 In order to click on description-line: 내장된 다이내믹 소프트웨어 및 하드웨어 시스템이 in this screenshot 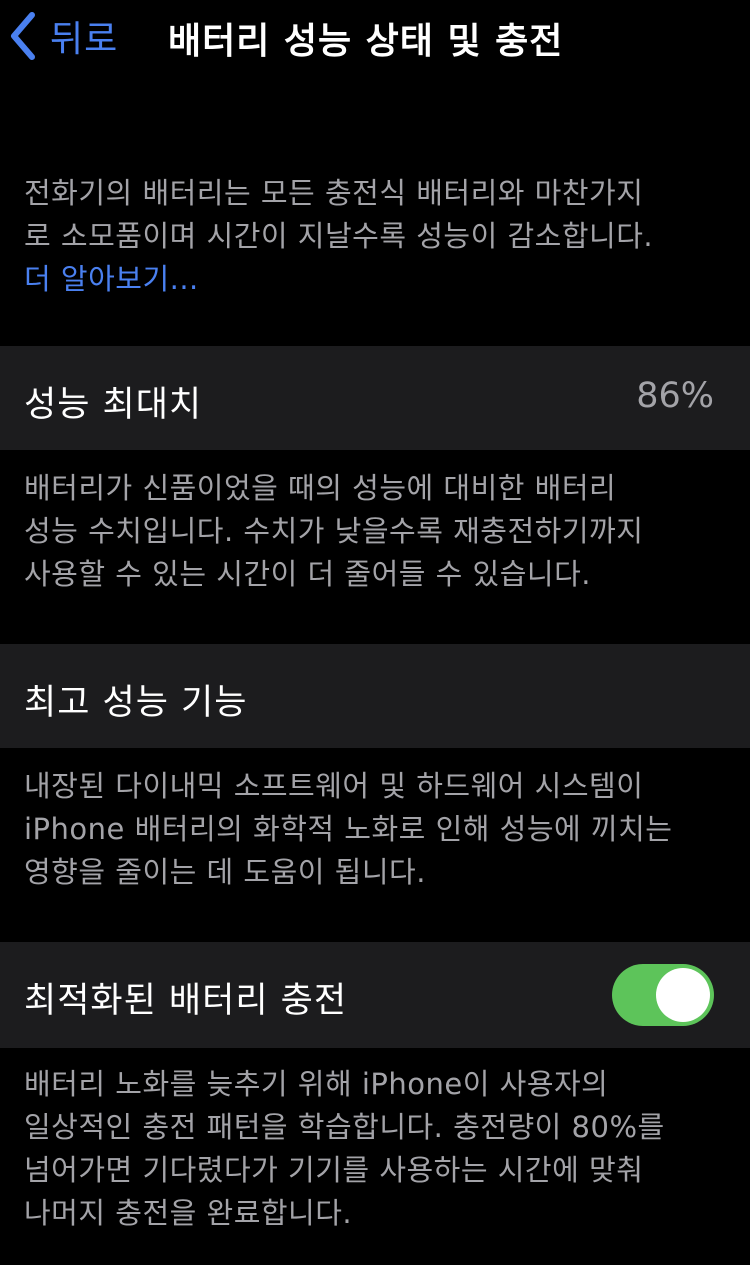, I will do `click(334, 786)`.